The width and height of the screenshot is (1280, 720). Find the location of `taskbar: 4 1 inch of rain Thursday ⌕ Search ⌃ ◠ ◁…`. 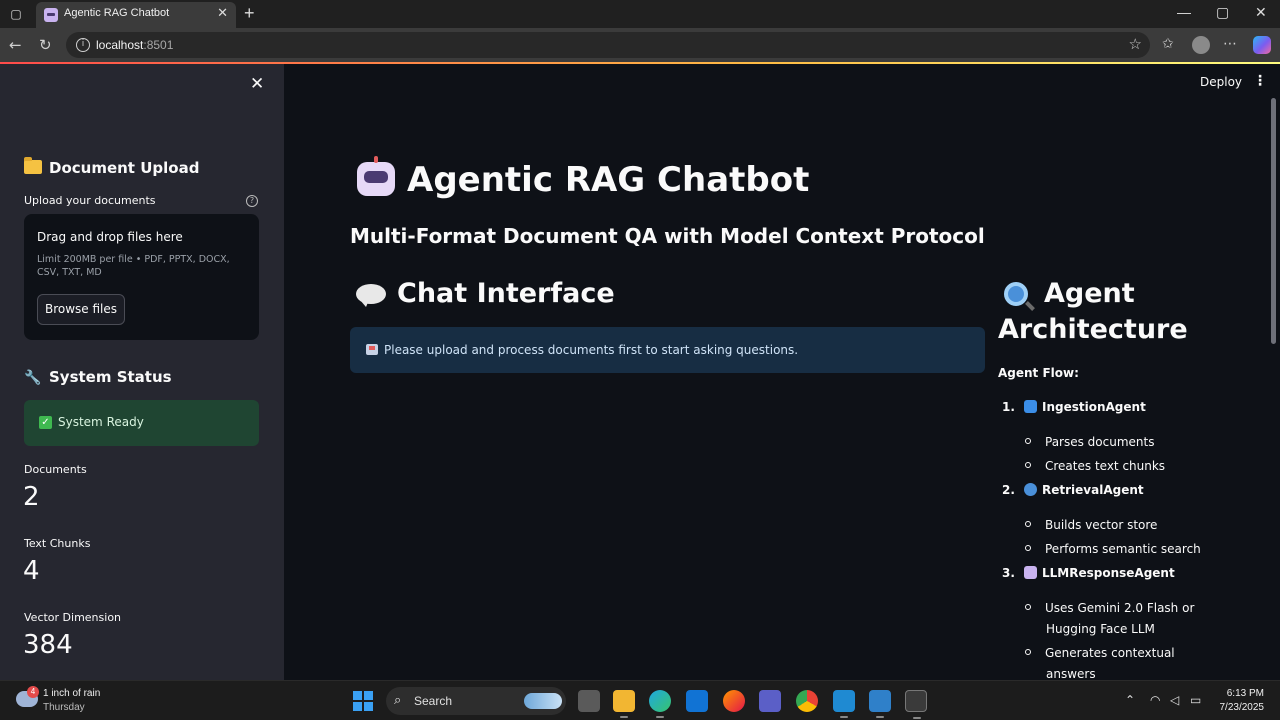

taskbar: 4 1 inch of rain Thursday ⌕ Search ⌃ ◠ ◁… is located at coordinates (640, 700).